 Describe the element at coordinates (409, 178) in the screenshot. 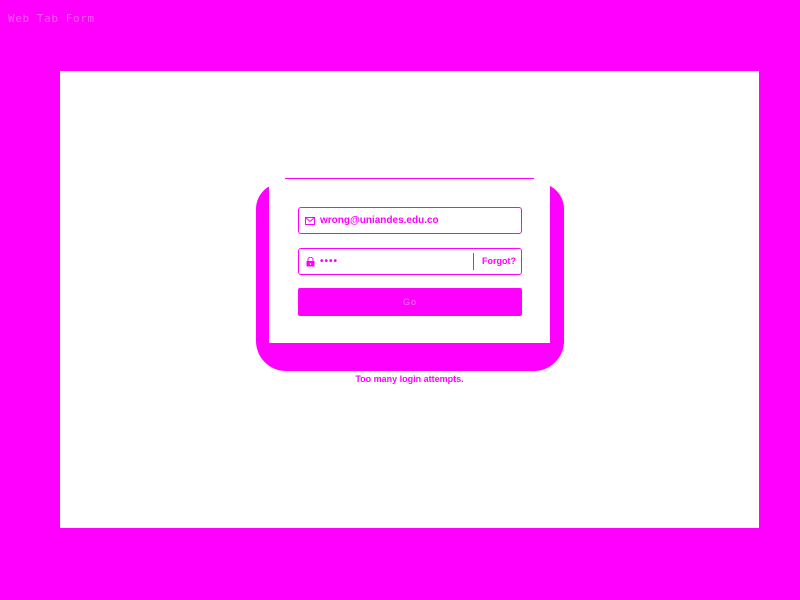

I see `card-top-divider` at that location.